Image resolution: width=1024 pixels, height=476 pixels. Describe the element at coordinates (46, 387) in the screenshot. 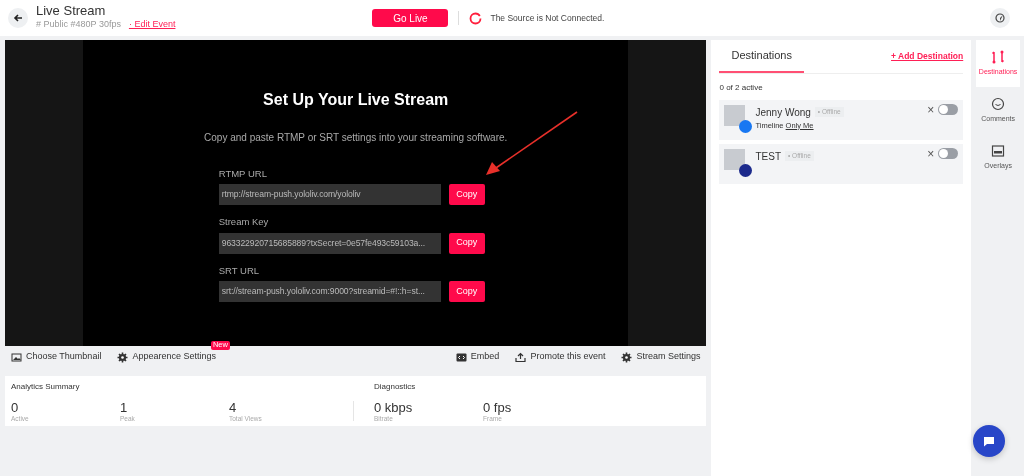

I see `analytics-title: Analytics Summary` at that location.